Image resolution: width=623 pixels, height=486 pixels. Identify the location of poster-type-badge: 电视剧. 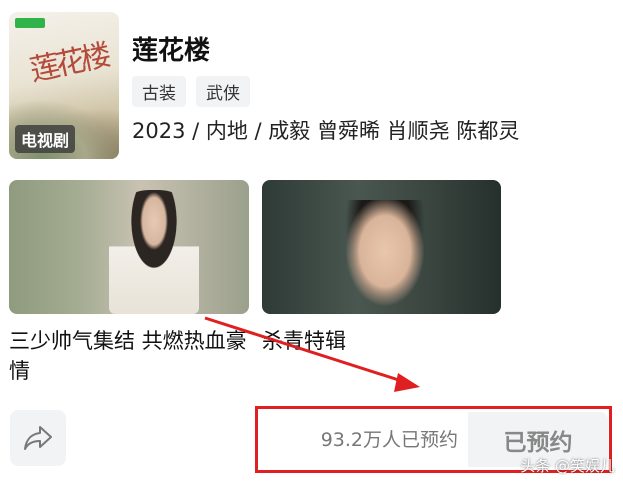
(45, 139).